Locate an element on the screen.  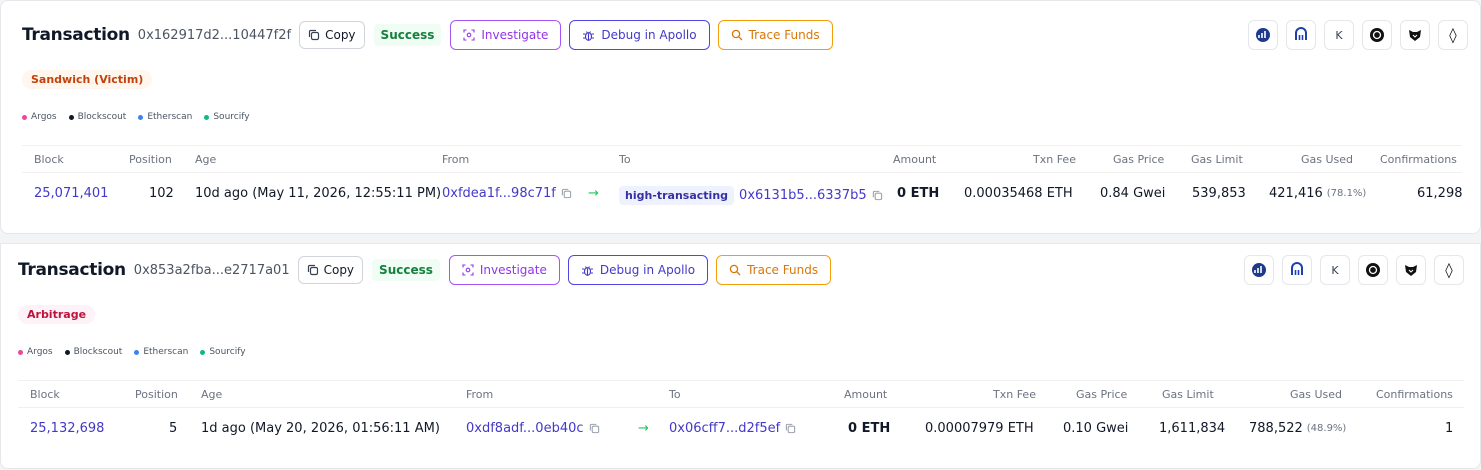
fee-value: 0.00007979 ETH is located at coordinates (979, 428).